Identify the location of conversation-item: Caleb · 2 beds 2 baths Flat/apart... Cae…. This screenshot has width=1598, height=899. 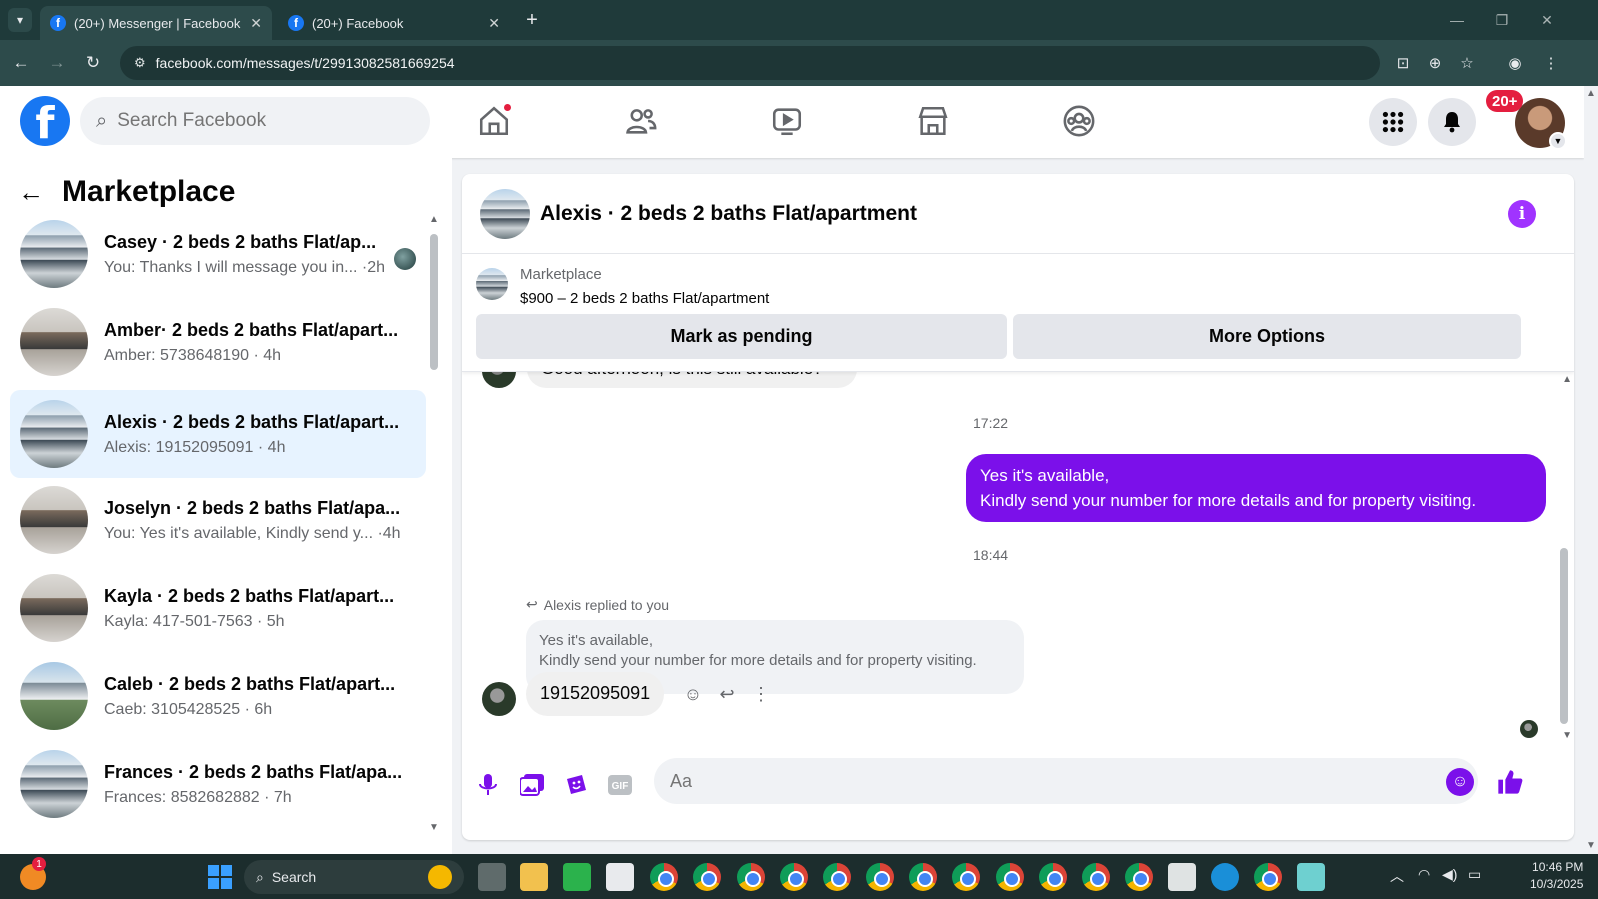
(218, 696).